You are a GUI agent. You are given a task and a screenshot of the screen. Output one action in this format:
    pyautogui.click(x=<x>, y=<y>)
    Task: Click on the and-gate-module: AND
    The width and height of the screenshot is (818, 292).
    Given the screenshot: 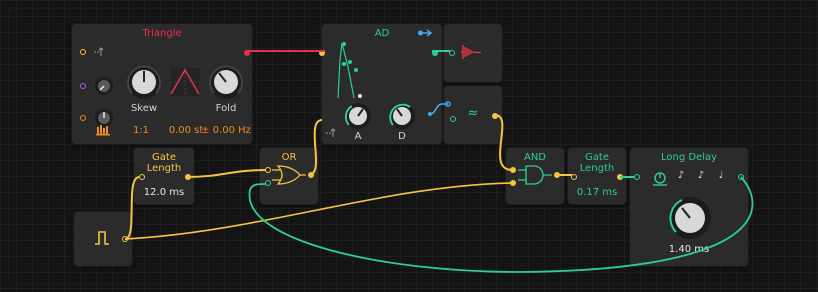 What is the action you would take?
    pyautogui.click(x=535, y=176)
    